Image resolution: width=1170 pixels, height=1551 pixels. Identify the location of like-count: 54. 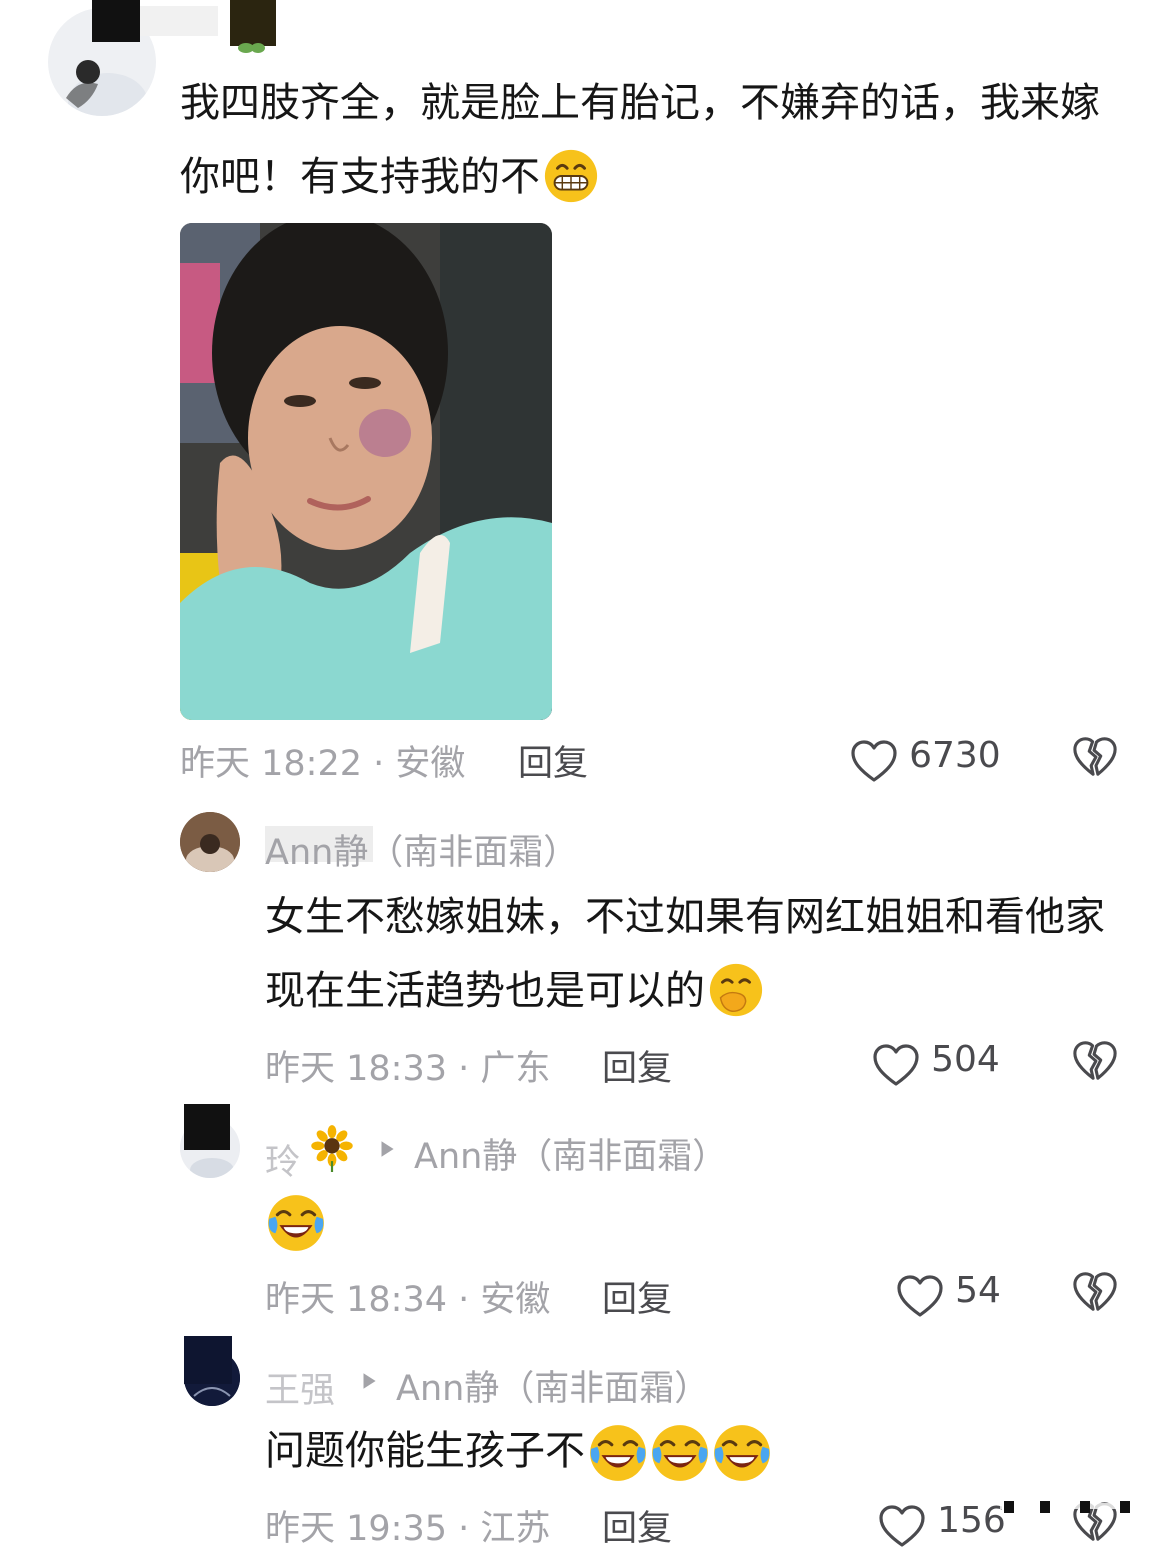
(978, 1290).